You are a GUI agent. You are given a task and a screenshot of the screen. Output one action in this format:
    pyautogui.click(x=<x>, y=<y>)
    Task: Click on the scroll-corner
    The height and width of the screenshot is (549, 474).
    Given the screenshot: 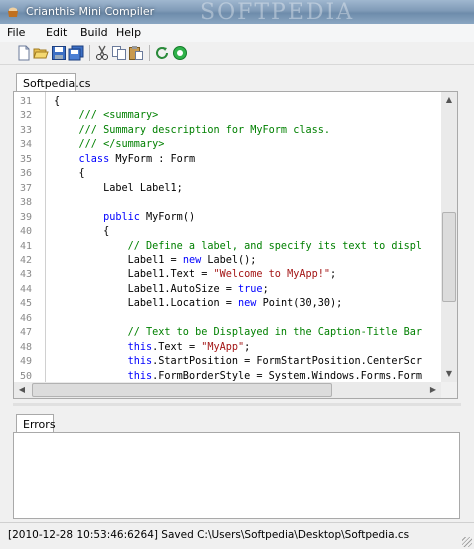 What is the action you would take?
    pyautogui.click(x=449, y=390)
    